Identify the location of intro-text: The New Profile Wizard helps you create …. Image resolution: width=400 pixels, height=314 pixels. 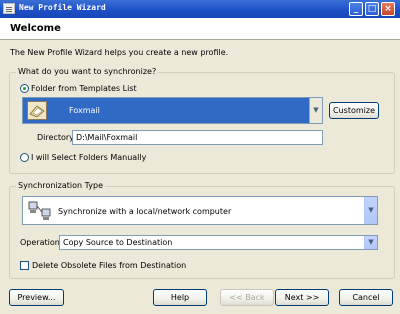
(119, 52).